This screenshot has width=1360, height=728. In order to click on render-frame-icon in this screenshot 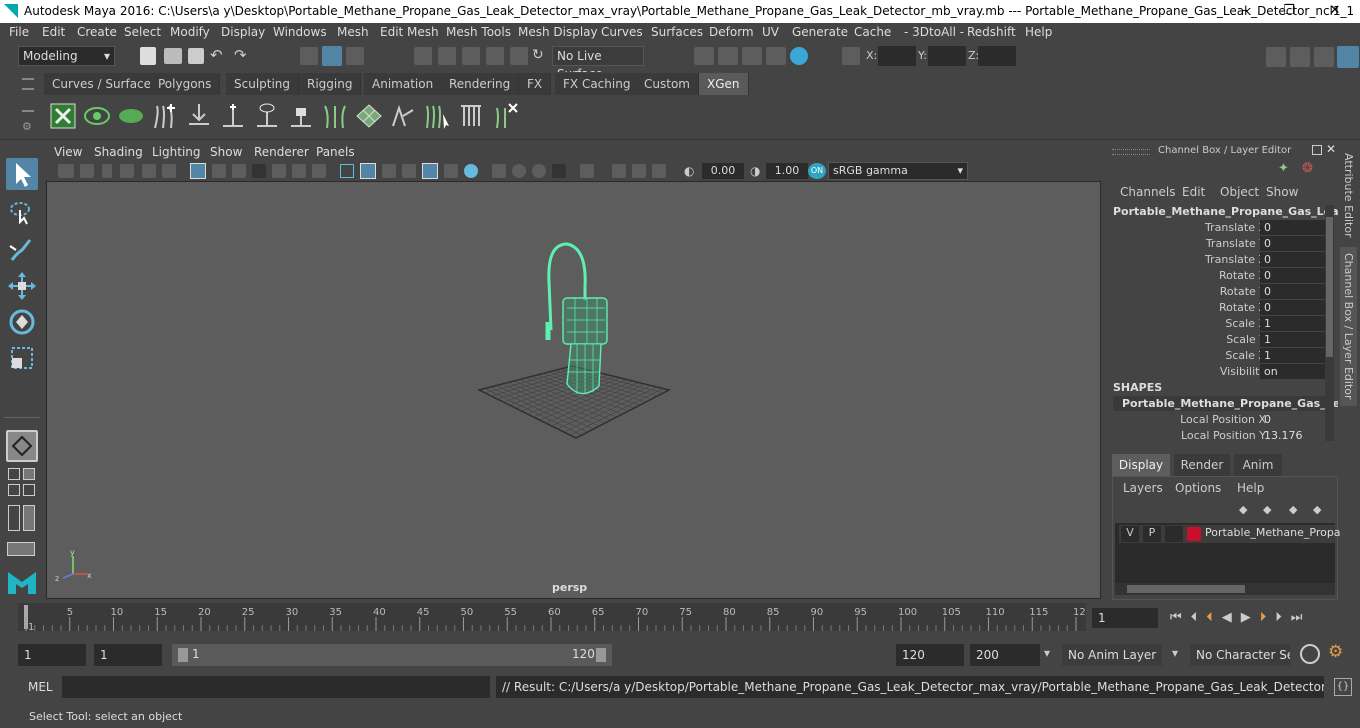, I will do `click(728, 56)`.